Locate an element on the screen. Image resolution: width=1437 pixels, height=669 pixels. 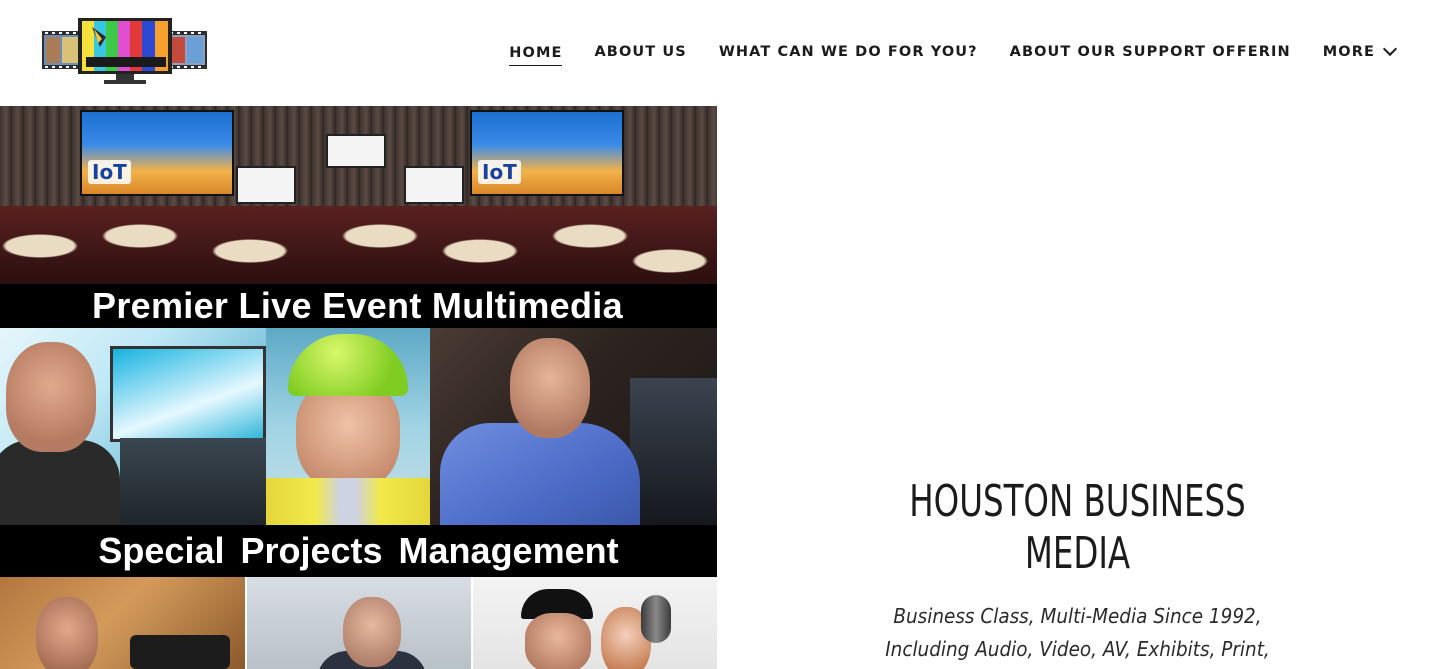
caption-premier-live-event: Premier Live Event Multimedia is located at coordinates (358, 306).